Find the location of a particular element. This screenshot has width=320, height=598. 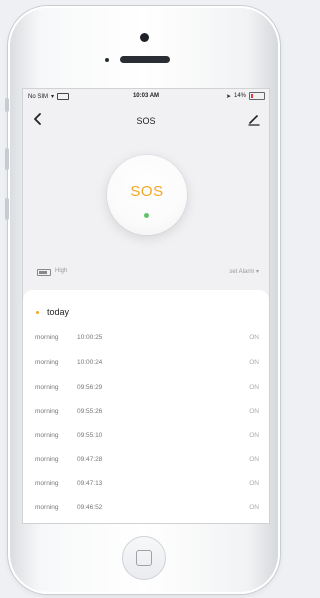

record-row: morning 09:47:28 ON is located at coordinates (147, 461).